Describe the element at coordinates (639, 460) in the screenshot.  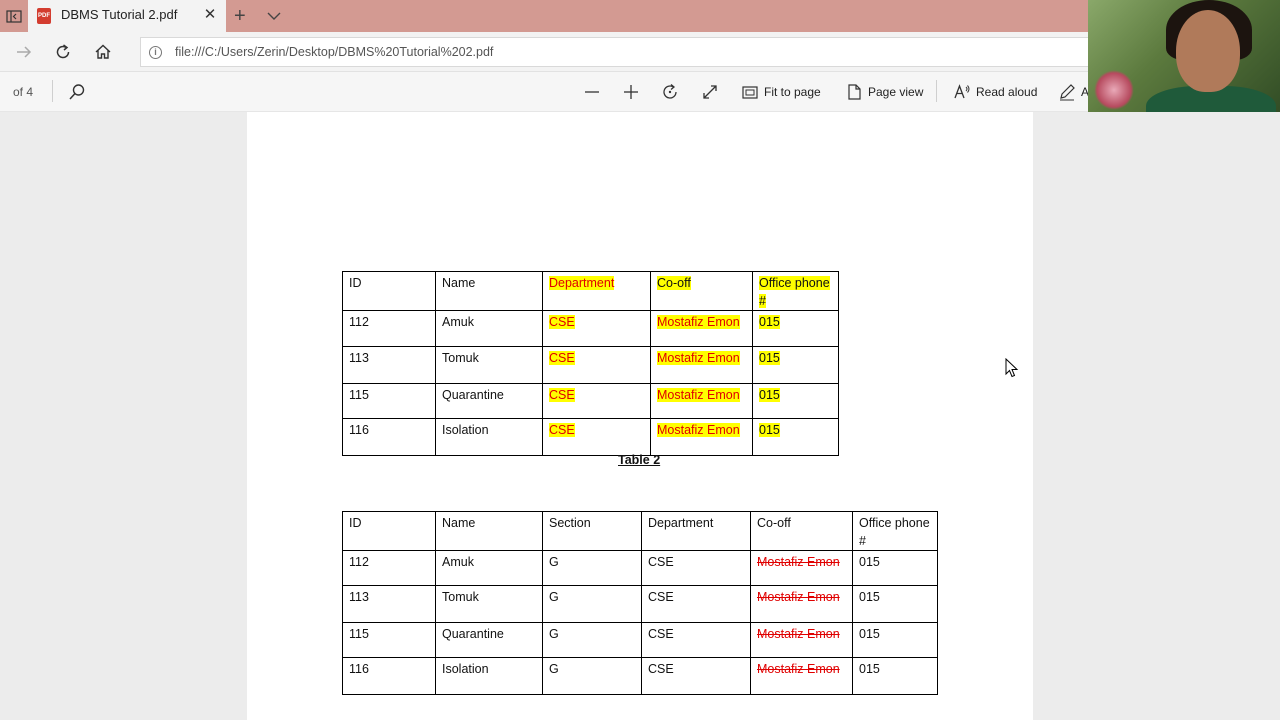
I see `table-2-caption: Table 2` at that location.